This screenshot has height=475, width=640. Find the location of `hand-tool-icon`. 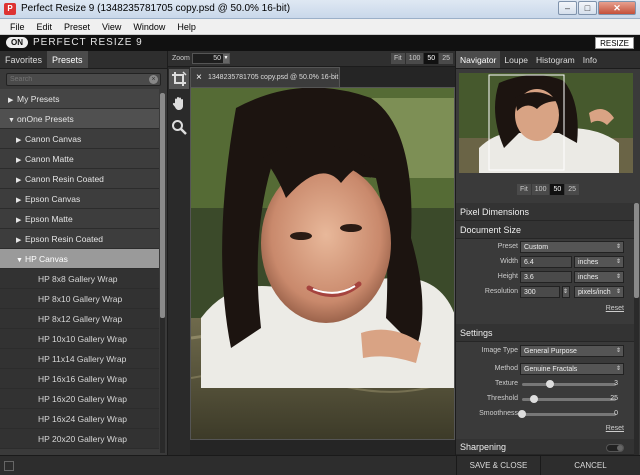

hand-tool-icon is located at coordinates (179, 103).